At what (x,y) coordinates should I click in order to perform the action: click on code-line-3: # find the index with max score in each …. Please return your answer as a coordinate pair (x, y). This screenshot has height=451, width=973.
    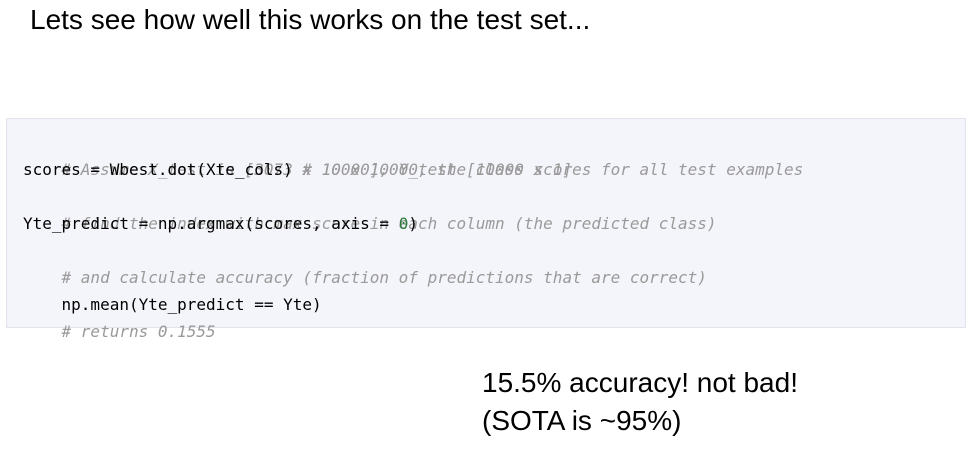
    Looking at the image, I should click on (494, 208).